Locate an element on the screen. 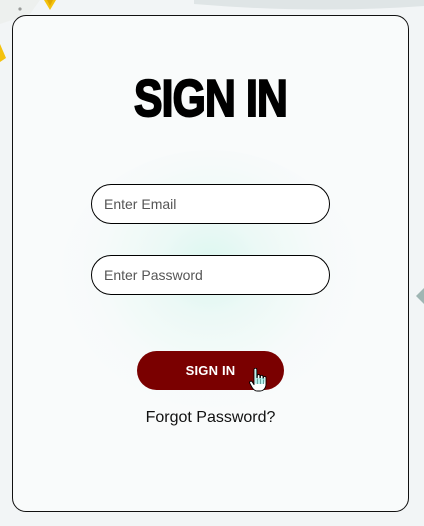 The width and height of the screenshot is (424, 526). background-decoration-icon is located at coordinates (420, 296).